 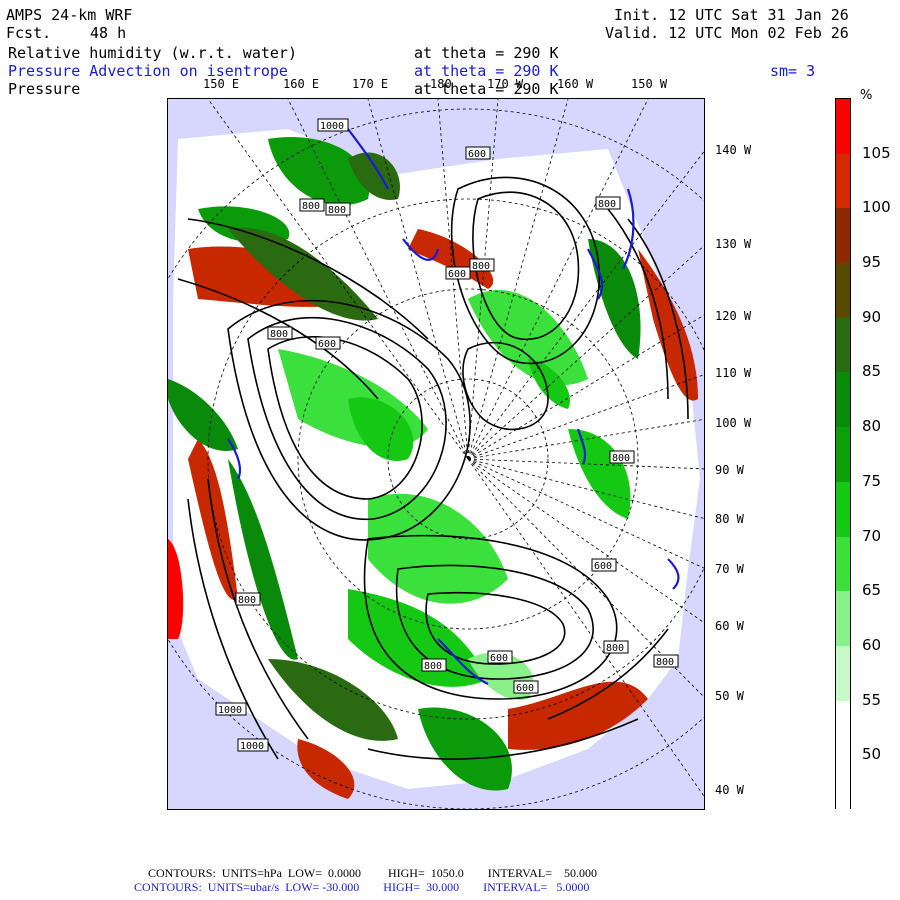 I want to click on field-rh-level: at theta = 290 K, so click(x=486, y=53).